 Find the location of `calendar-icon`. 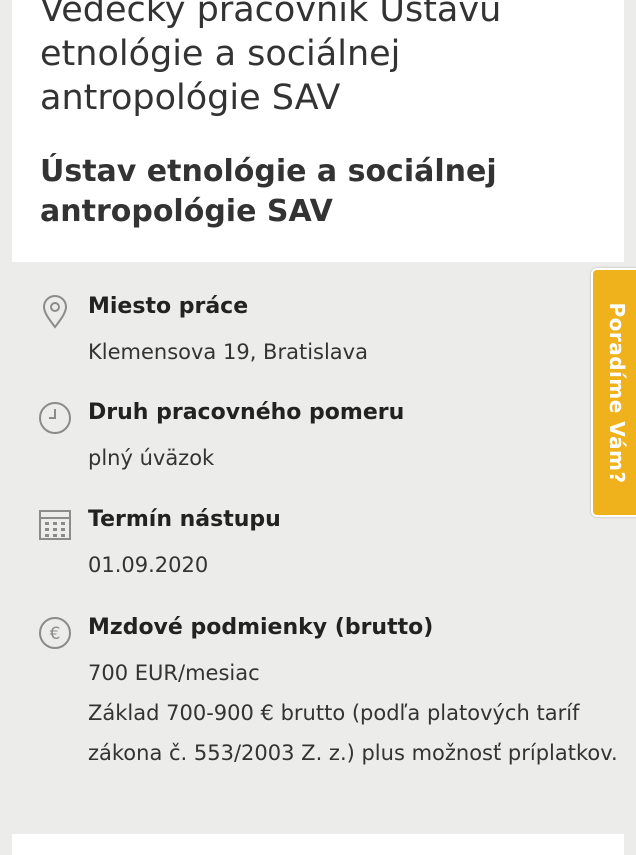

calendar-icon is located at coordinates (55, 525).